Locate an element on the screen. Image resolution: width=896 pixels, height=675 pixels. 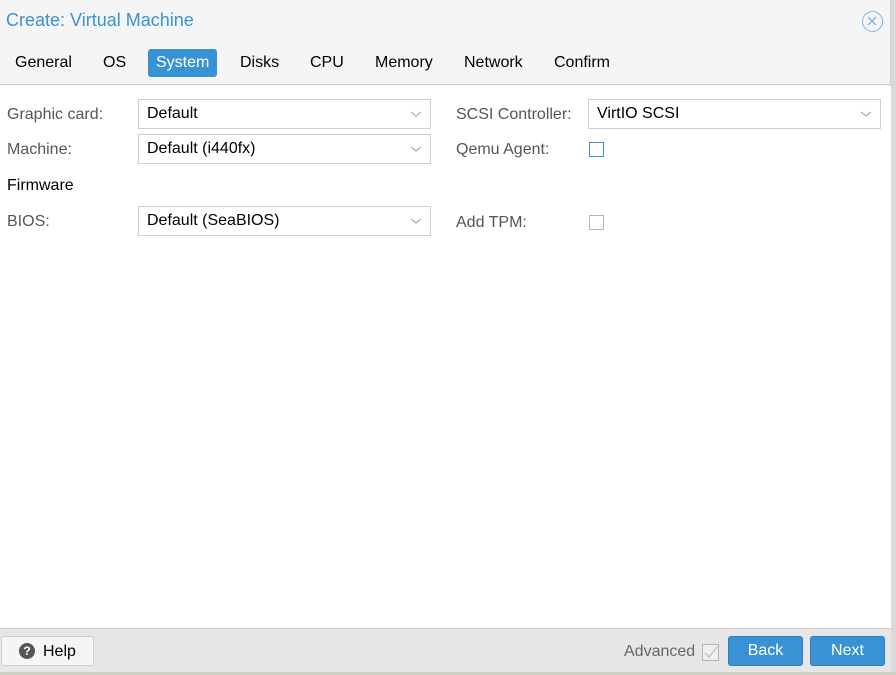
bios-select: Default (SeaBIOS) is located at coordinates (284, 221).